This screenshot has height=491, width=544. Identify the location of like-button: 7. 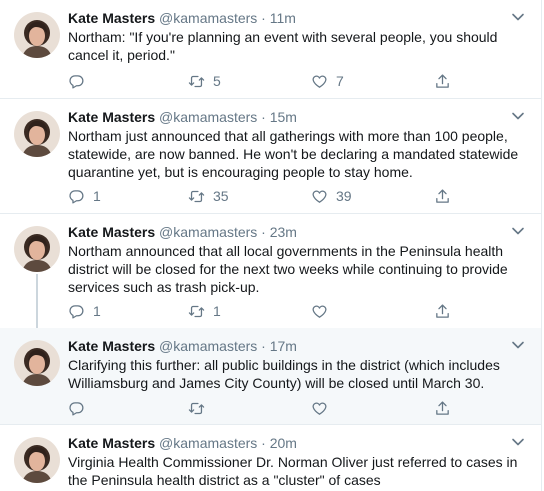
(327, 81).